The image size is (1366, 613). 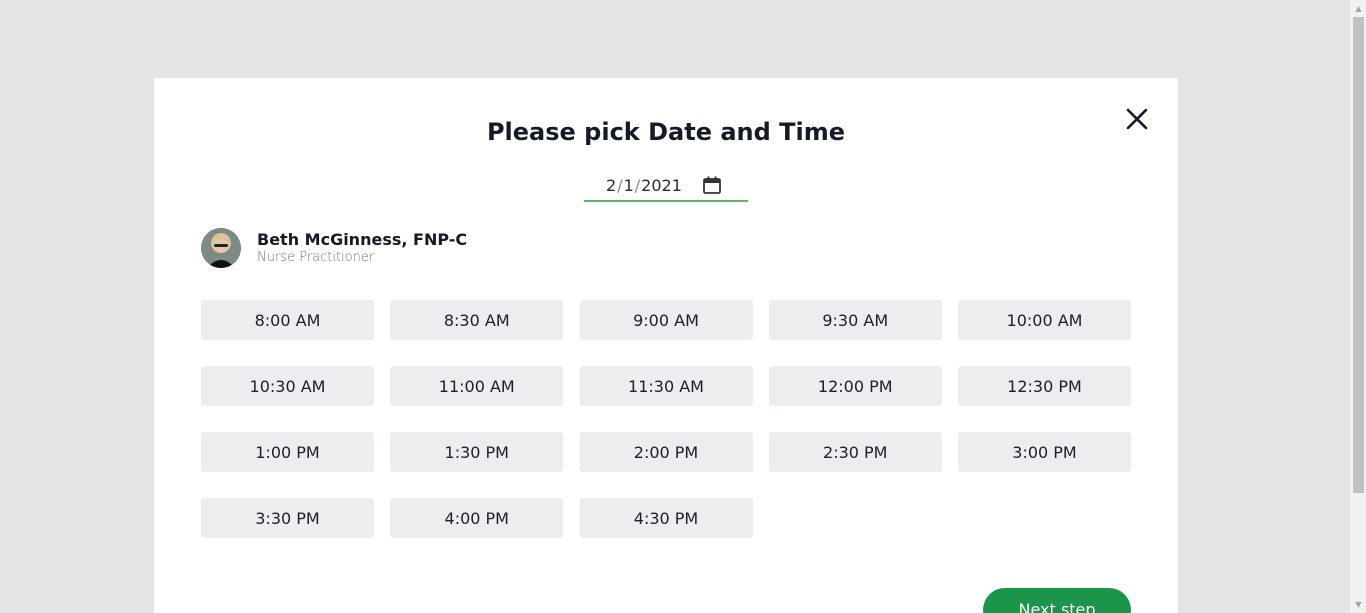 What do you see at coordinates (1044, 452) in the screenshot?
I see `time-slot-button: 3:00 PM` at bounding box center [1044, 452].